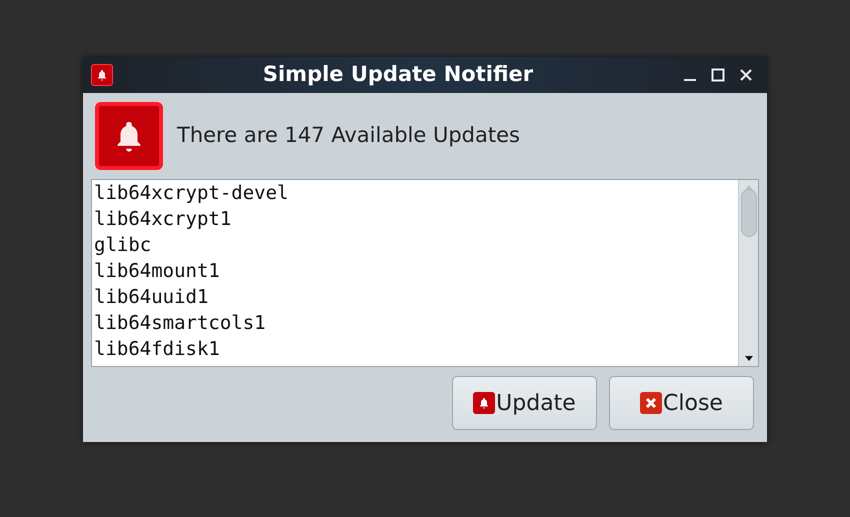 The width and height of the screenshot is (850, 517). What do you see at coordinates (416, 219) in the screenshot?
I see `package-item: lib64xcrypt1` at bounding box center [416, 219].